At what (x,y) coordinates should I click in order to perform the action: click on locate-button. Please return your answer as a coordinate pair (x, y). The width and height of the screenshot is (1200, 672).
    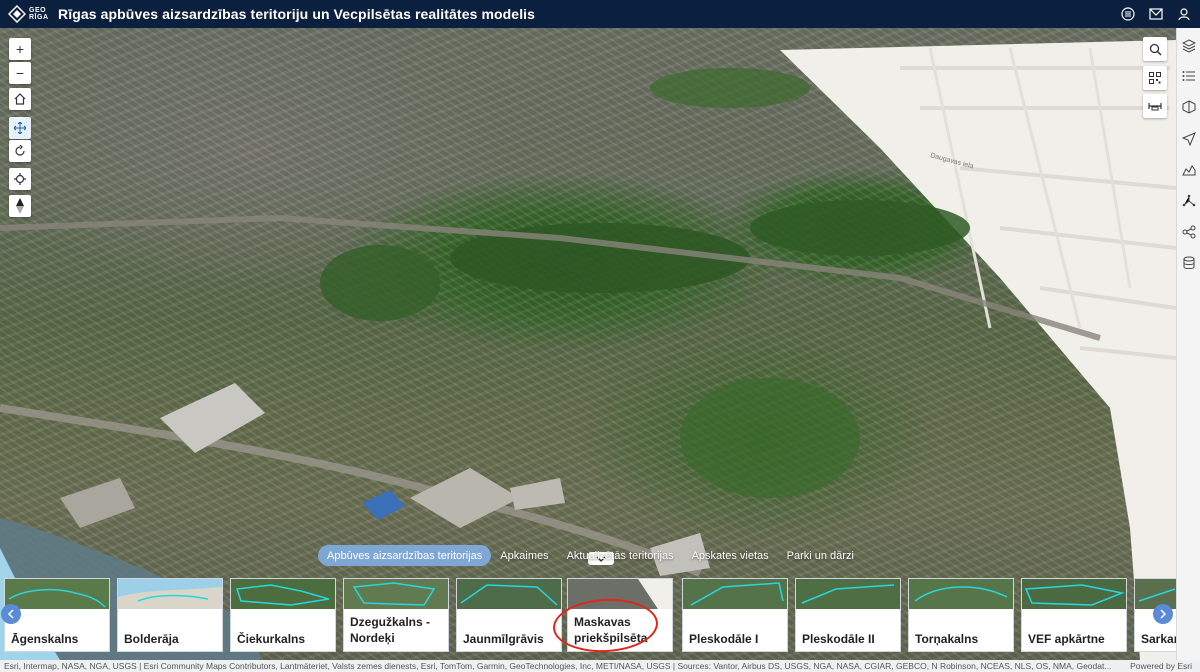
    Looking at the image, I should click on (20, 179).